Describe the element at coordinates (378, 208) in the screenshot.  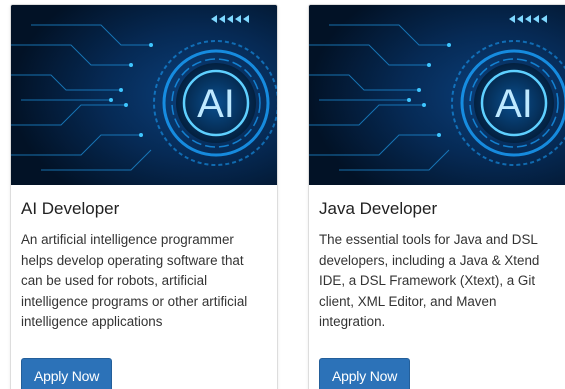
I see `card-title: Java Developer` at that location.